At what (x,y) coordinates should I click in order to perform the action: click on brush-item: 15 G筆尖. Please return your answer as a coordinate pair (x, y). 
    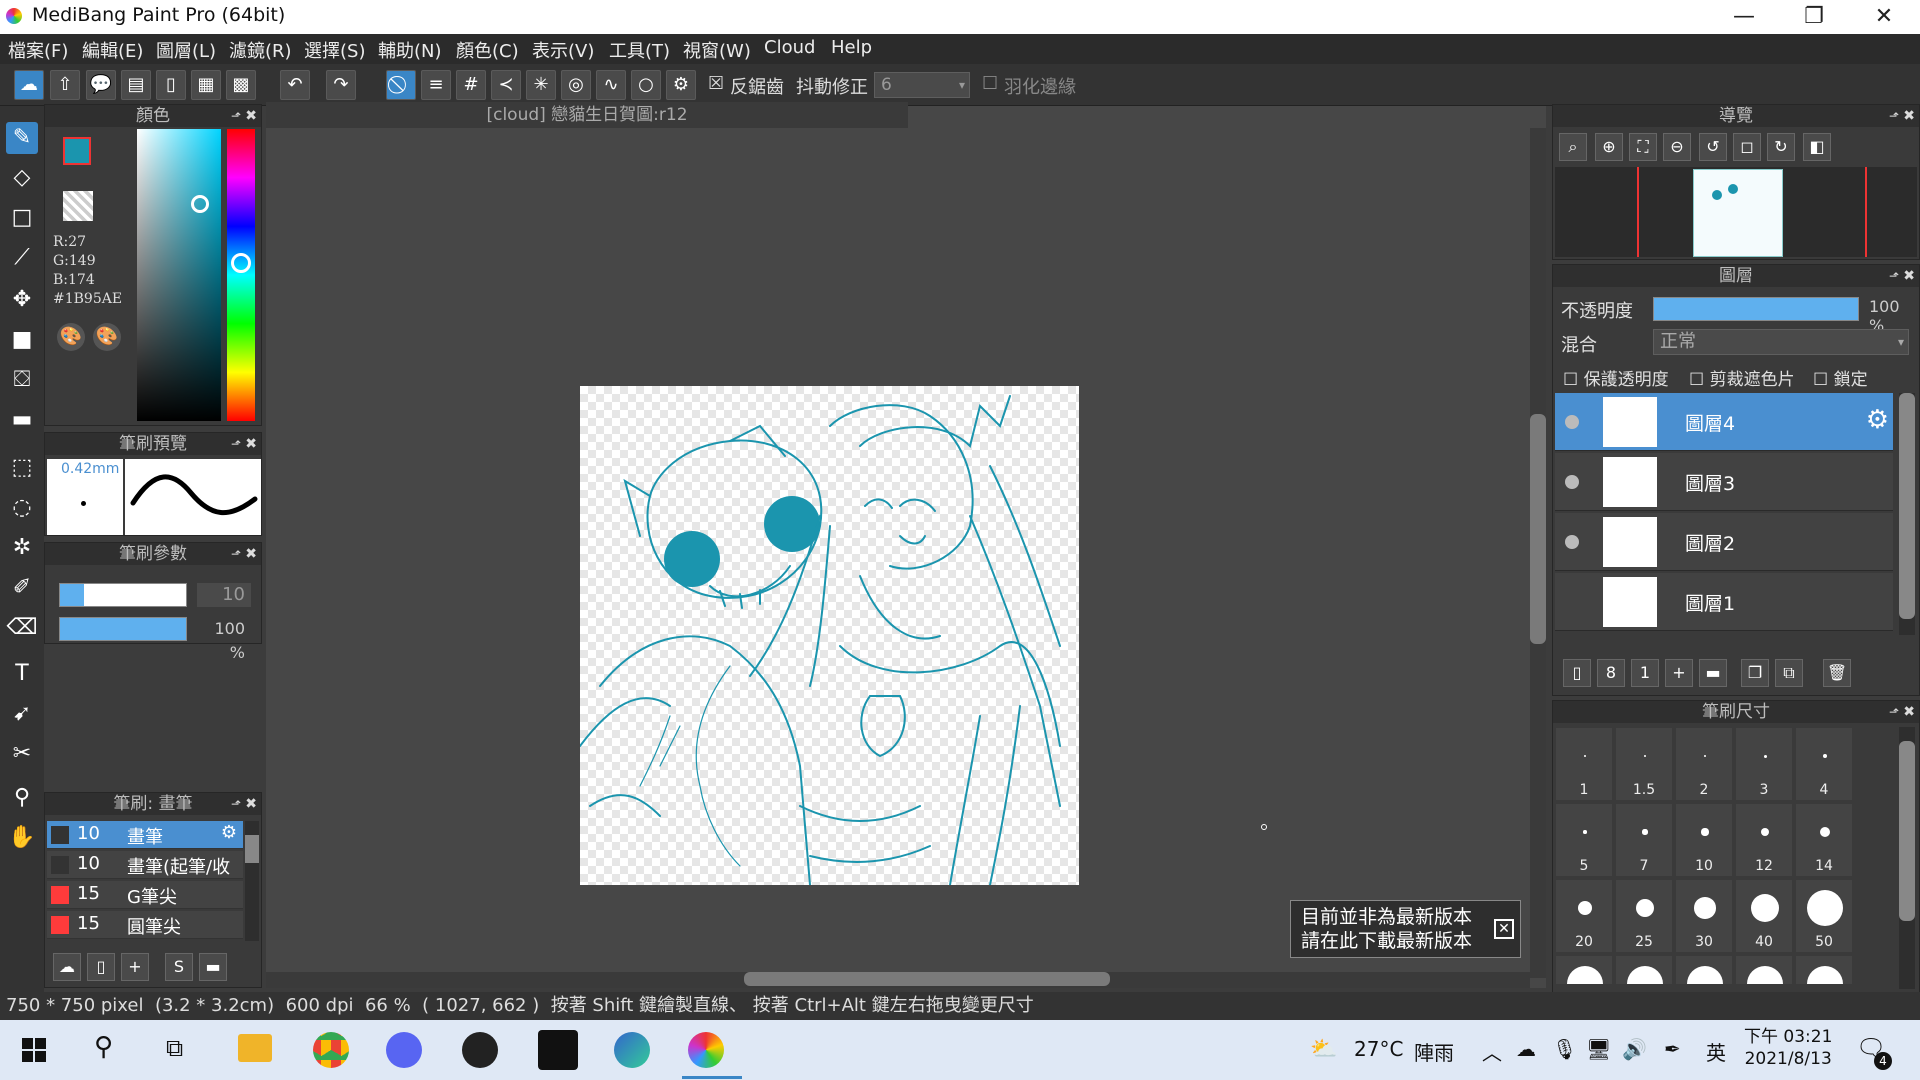
    Looking at the image, I should click on (145, 895).